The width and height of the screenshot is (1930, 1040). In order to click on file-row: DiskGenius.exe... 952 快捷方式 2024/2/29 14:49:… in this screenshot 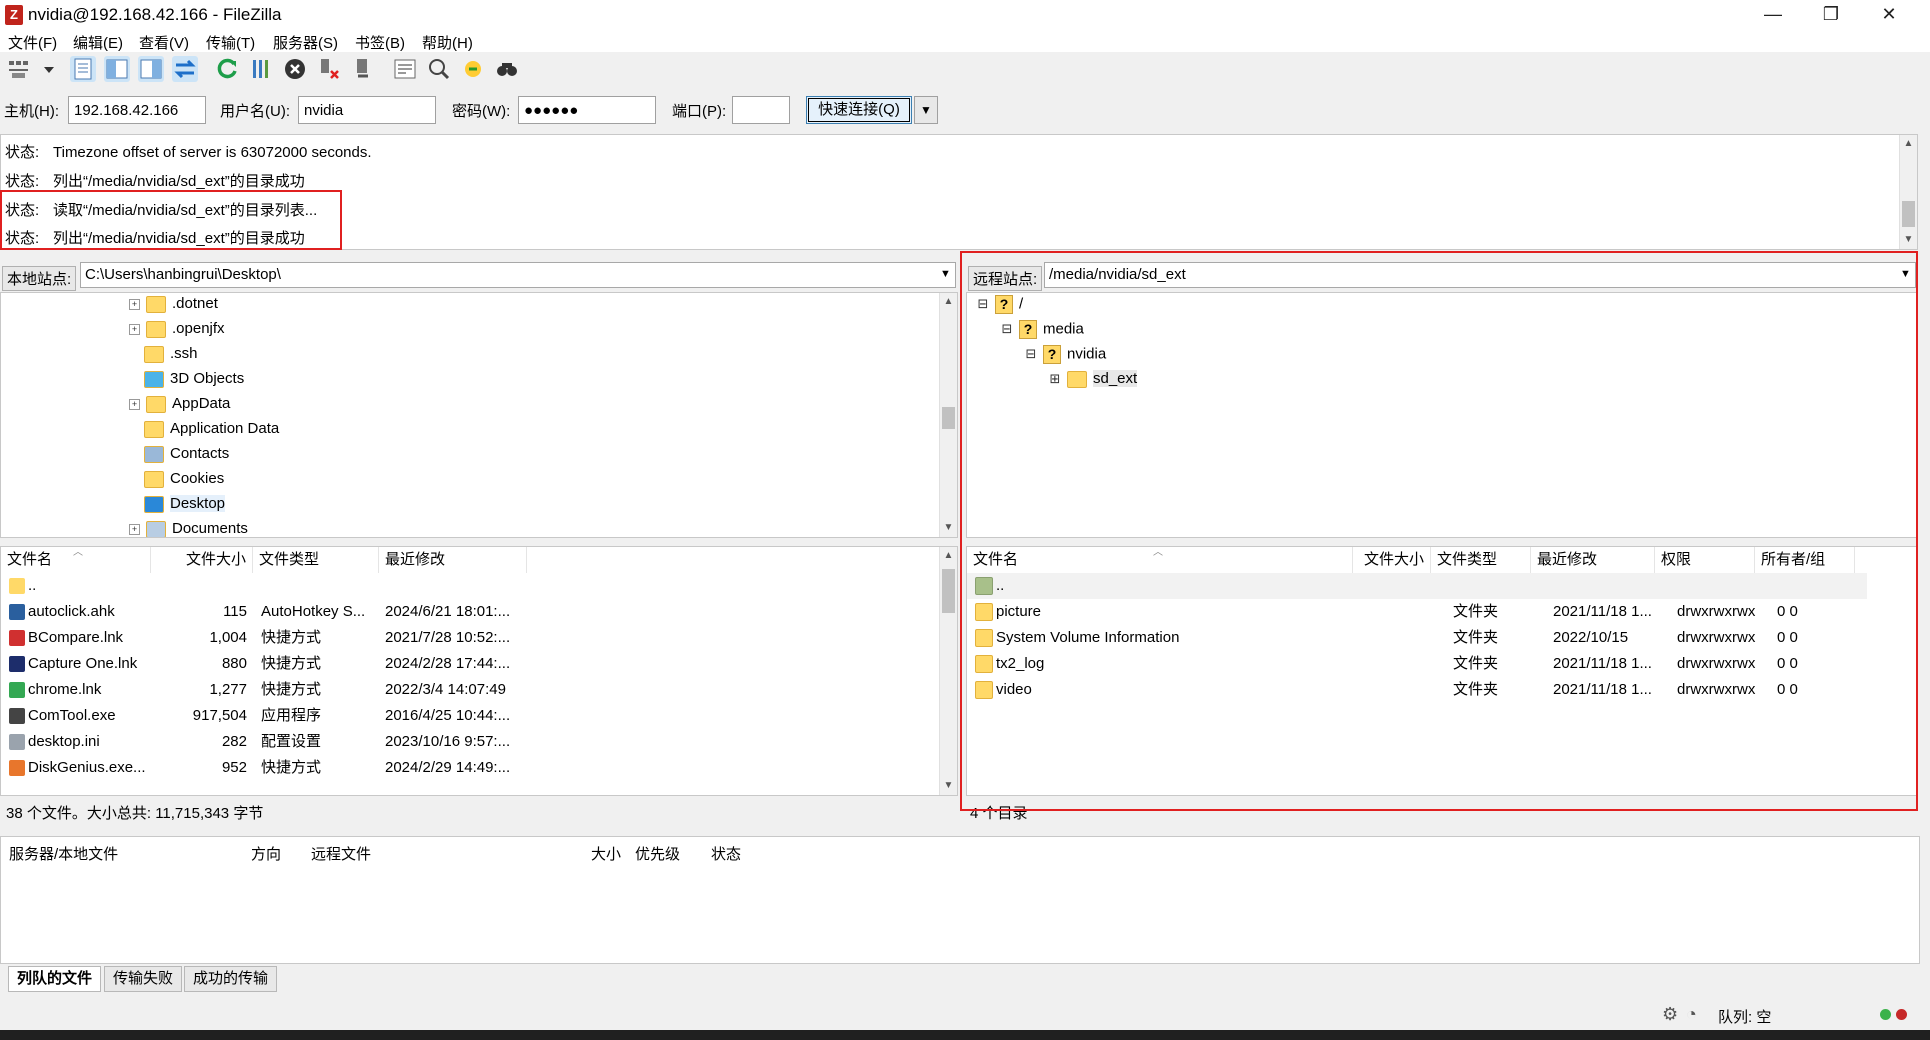, I will do `click(469, 768)`.